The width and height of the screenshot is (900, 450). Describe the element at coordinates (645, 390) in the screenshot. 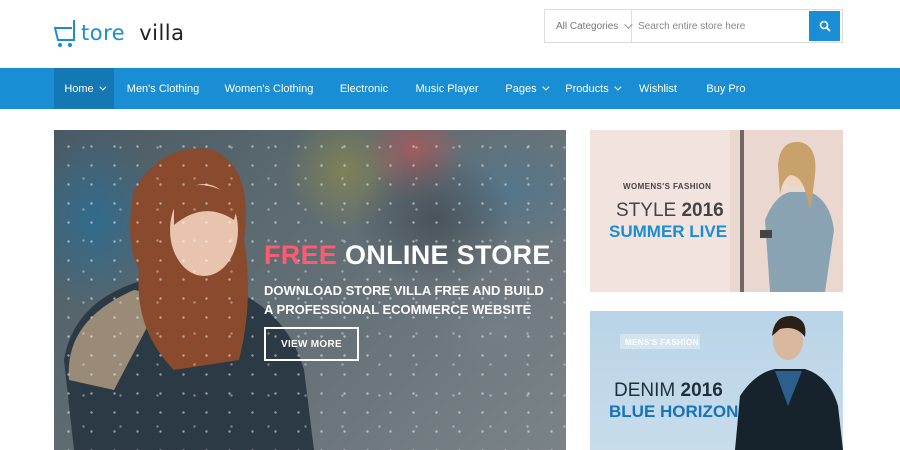

I see `banner-headline-prefix: DENIM` at that location.